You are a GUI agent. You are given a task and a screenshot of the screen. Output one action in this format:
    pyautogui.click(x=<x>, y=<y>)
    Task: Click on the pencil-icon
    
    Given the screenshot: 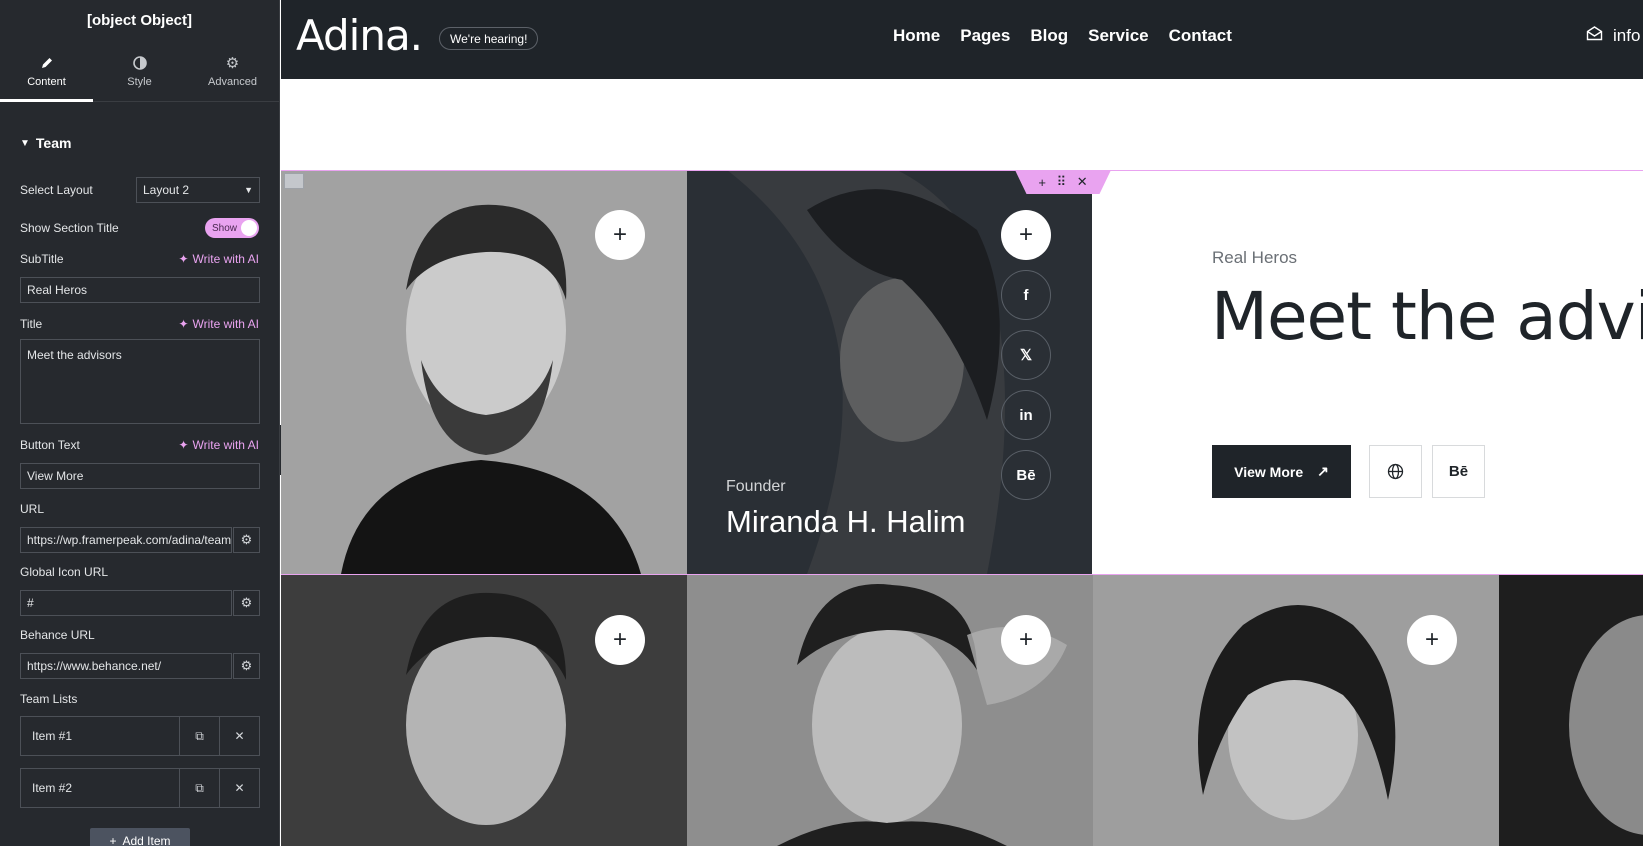 What is the action you would take?
    pyautogui.click(x=47, y=63)
    